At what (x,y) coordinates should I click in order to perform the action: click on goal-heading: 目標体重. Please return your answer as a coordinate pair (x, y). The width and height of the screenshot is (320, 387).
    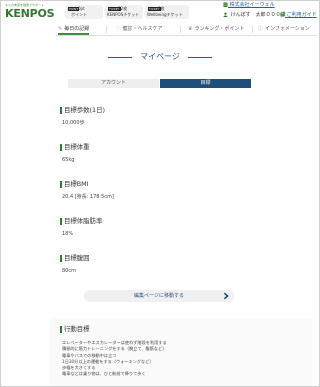
    Looking at the image, I should click on (75, 147).